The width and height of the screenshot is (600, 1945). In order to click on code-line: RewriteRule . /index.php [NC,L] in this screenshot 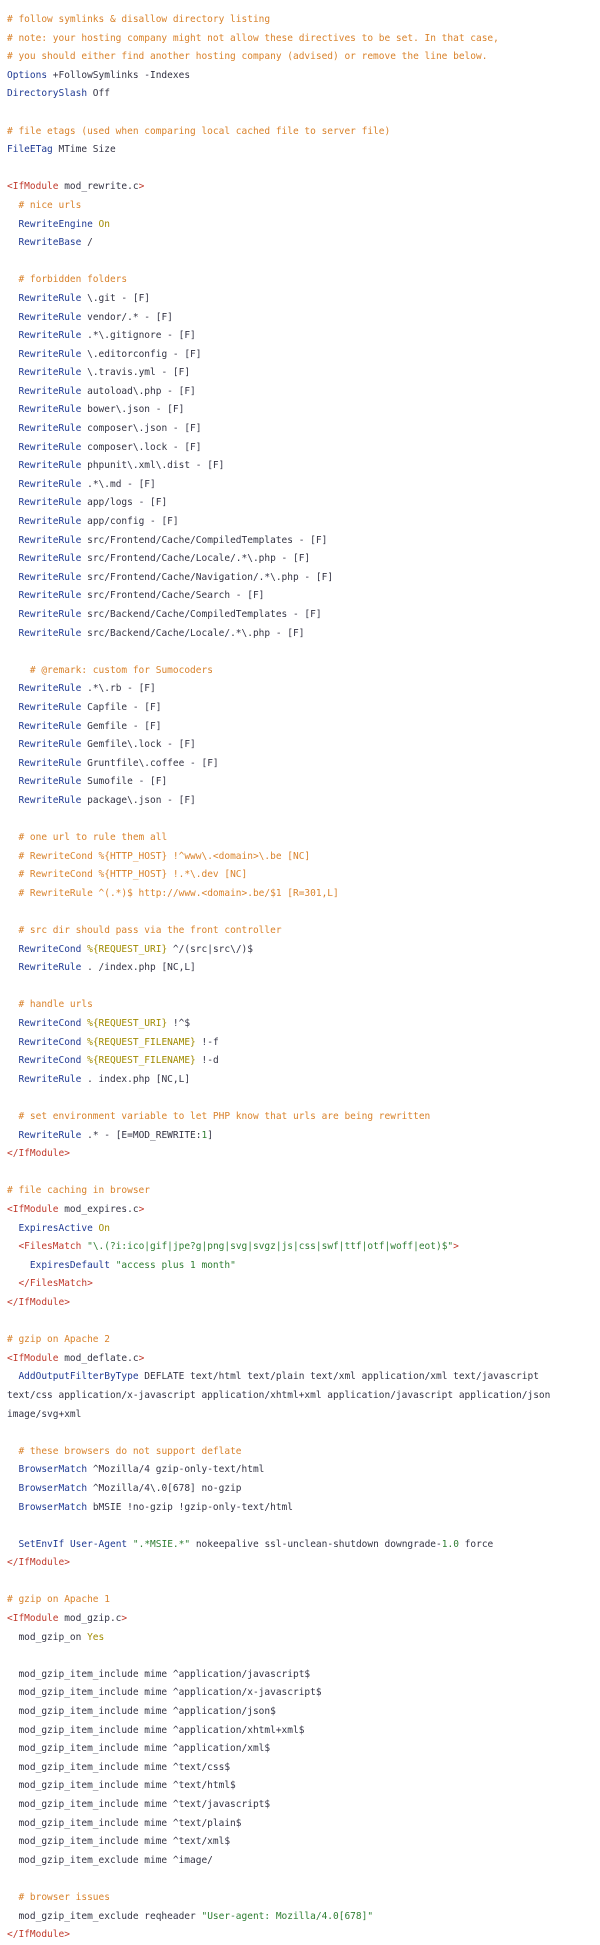, I will do `click(303, 968)`.